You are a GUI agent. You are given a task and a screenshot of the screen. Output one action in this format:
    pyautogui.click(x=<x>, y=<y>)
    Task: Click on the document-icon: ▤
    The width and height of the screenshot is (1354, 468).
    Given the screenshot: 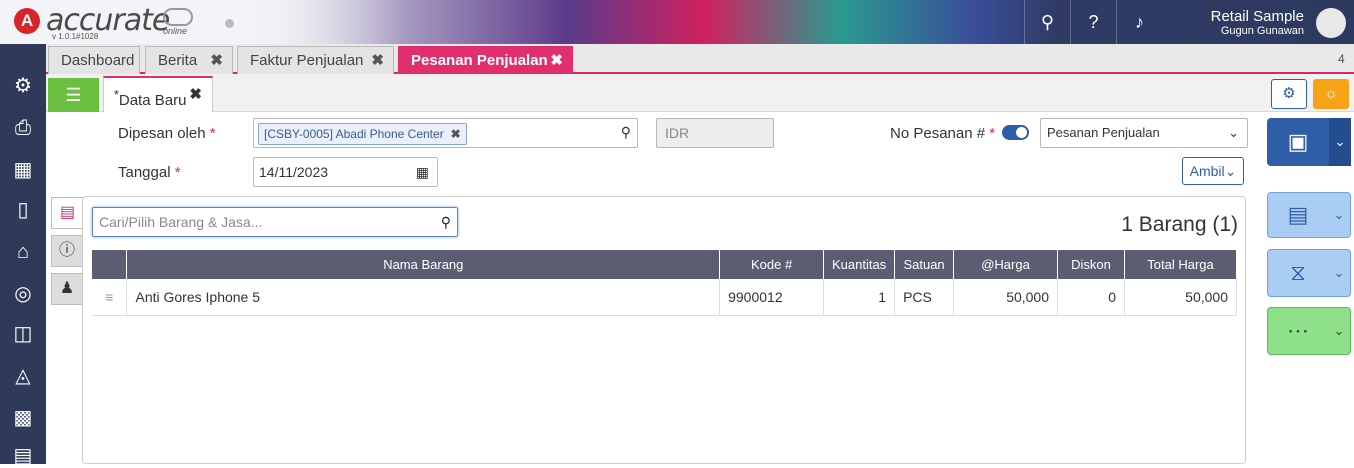 What is the action you would take?
    pyautogui.click(x=1298, y=214)
    